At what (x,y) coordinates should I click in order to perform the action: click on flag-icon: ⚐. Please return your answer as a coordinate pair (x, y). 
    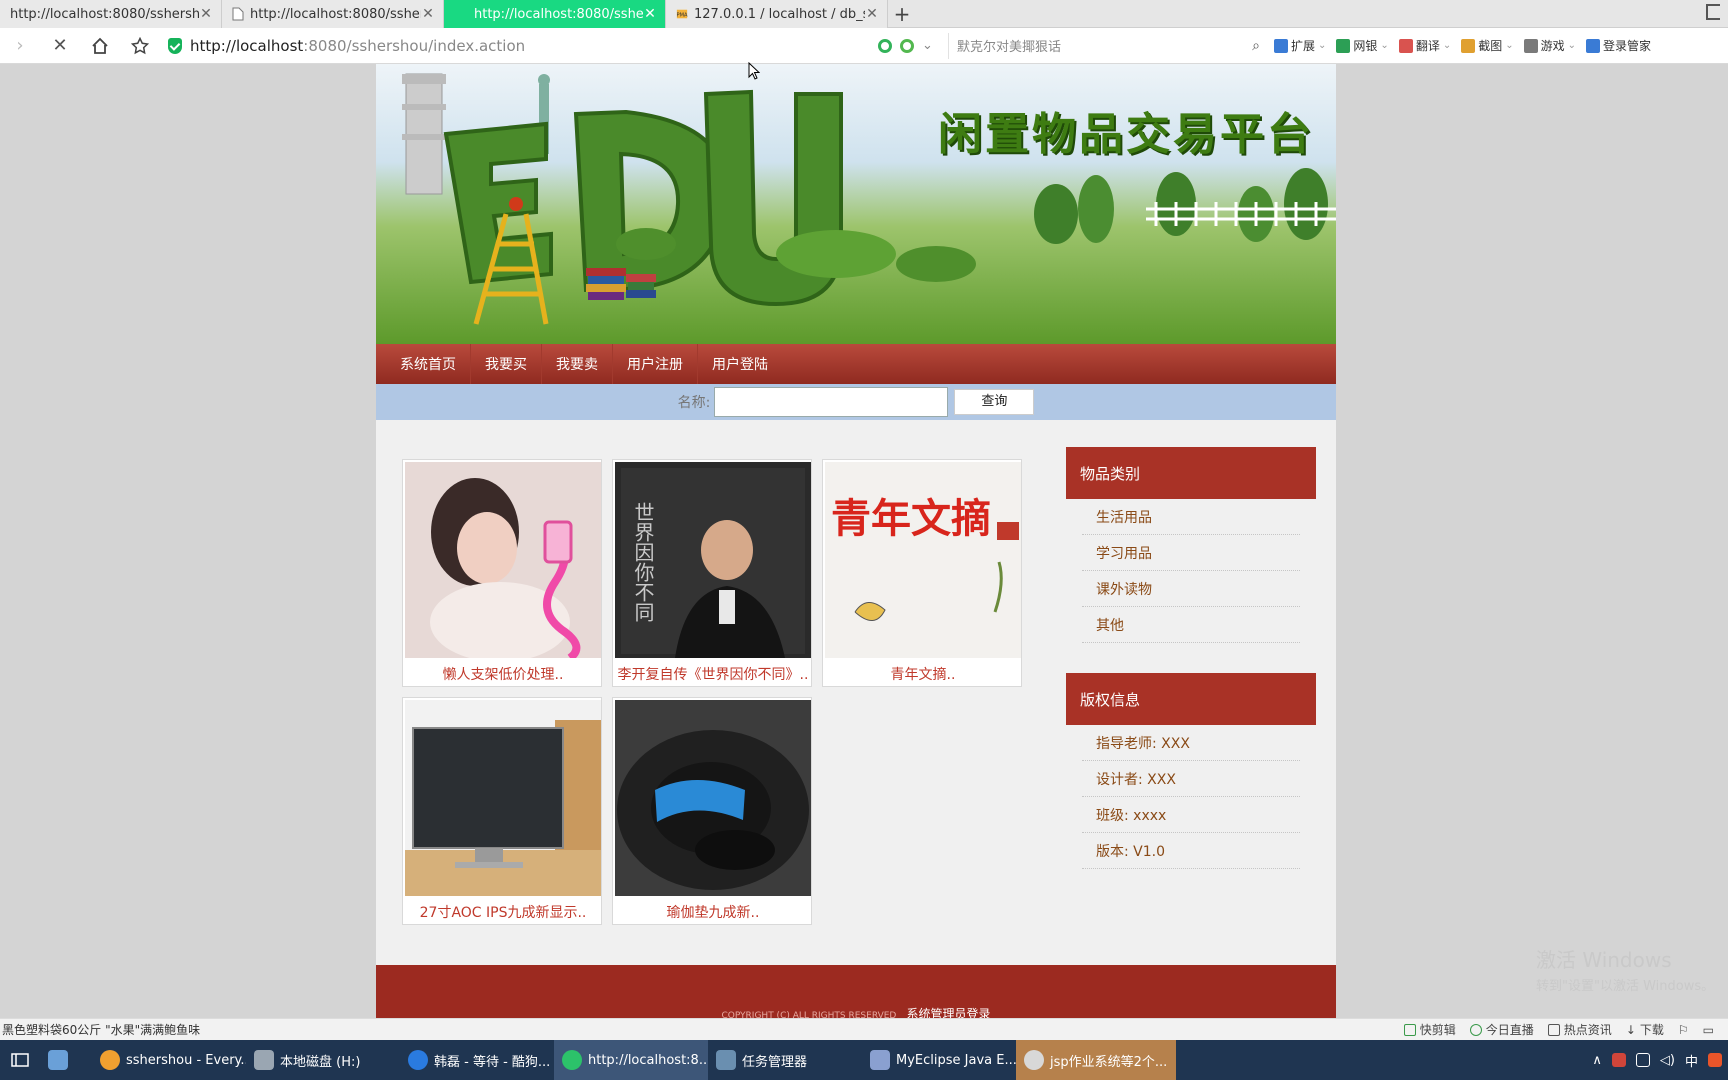
    Looking at the image, I should click on (1683, 1030).